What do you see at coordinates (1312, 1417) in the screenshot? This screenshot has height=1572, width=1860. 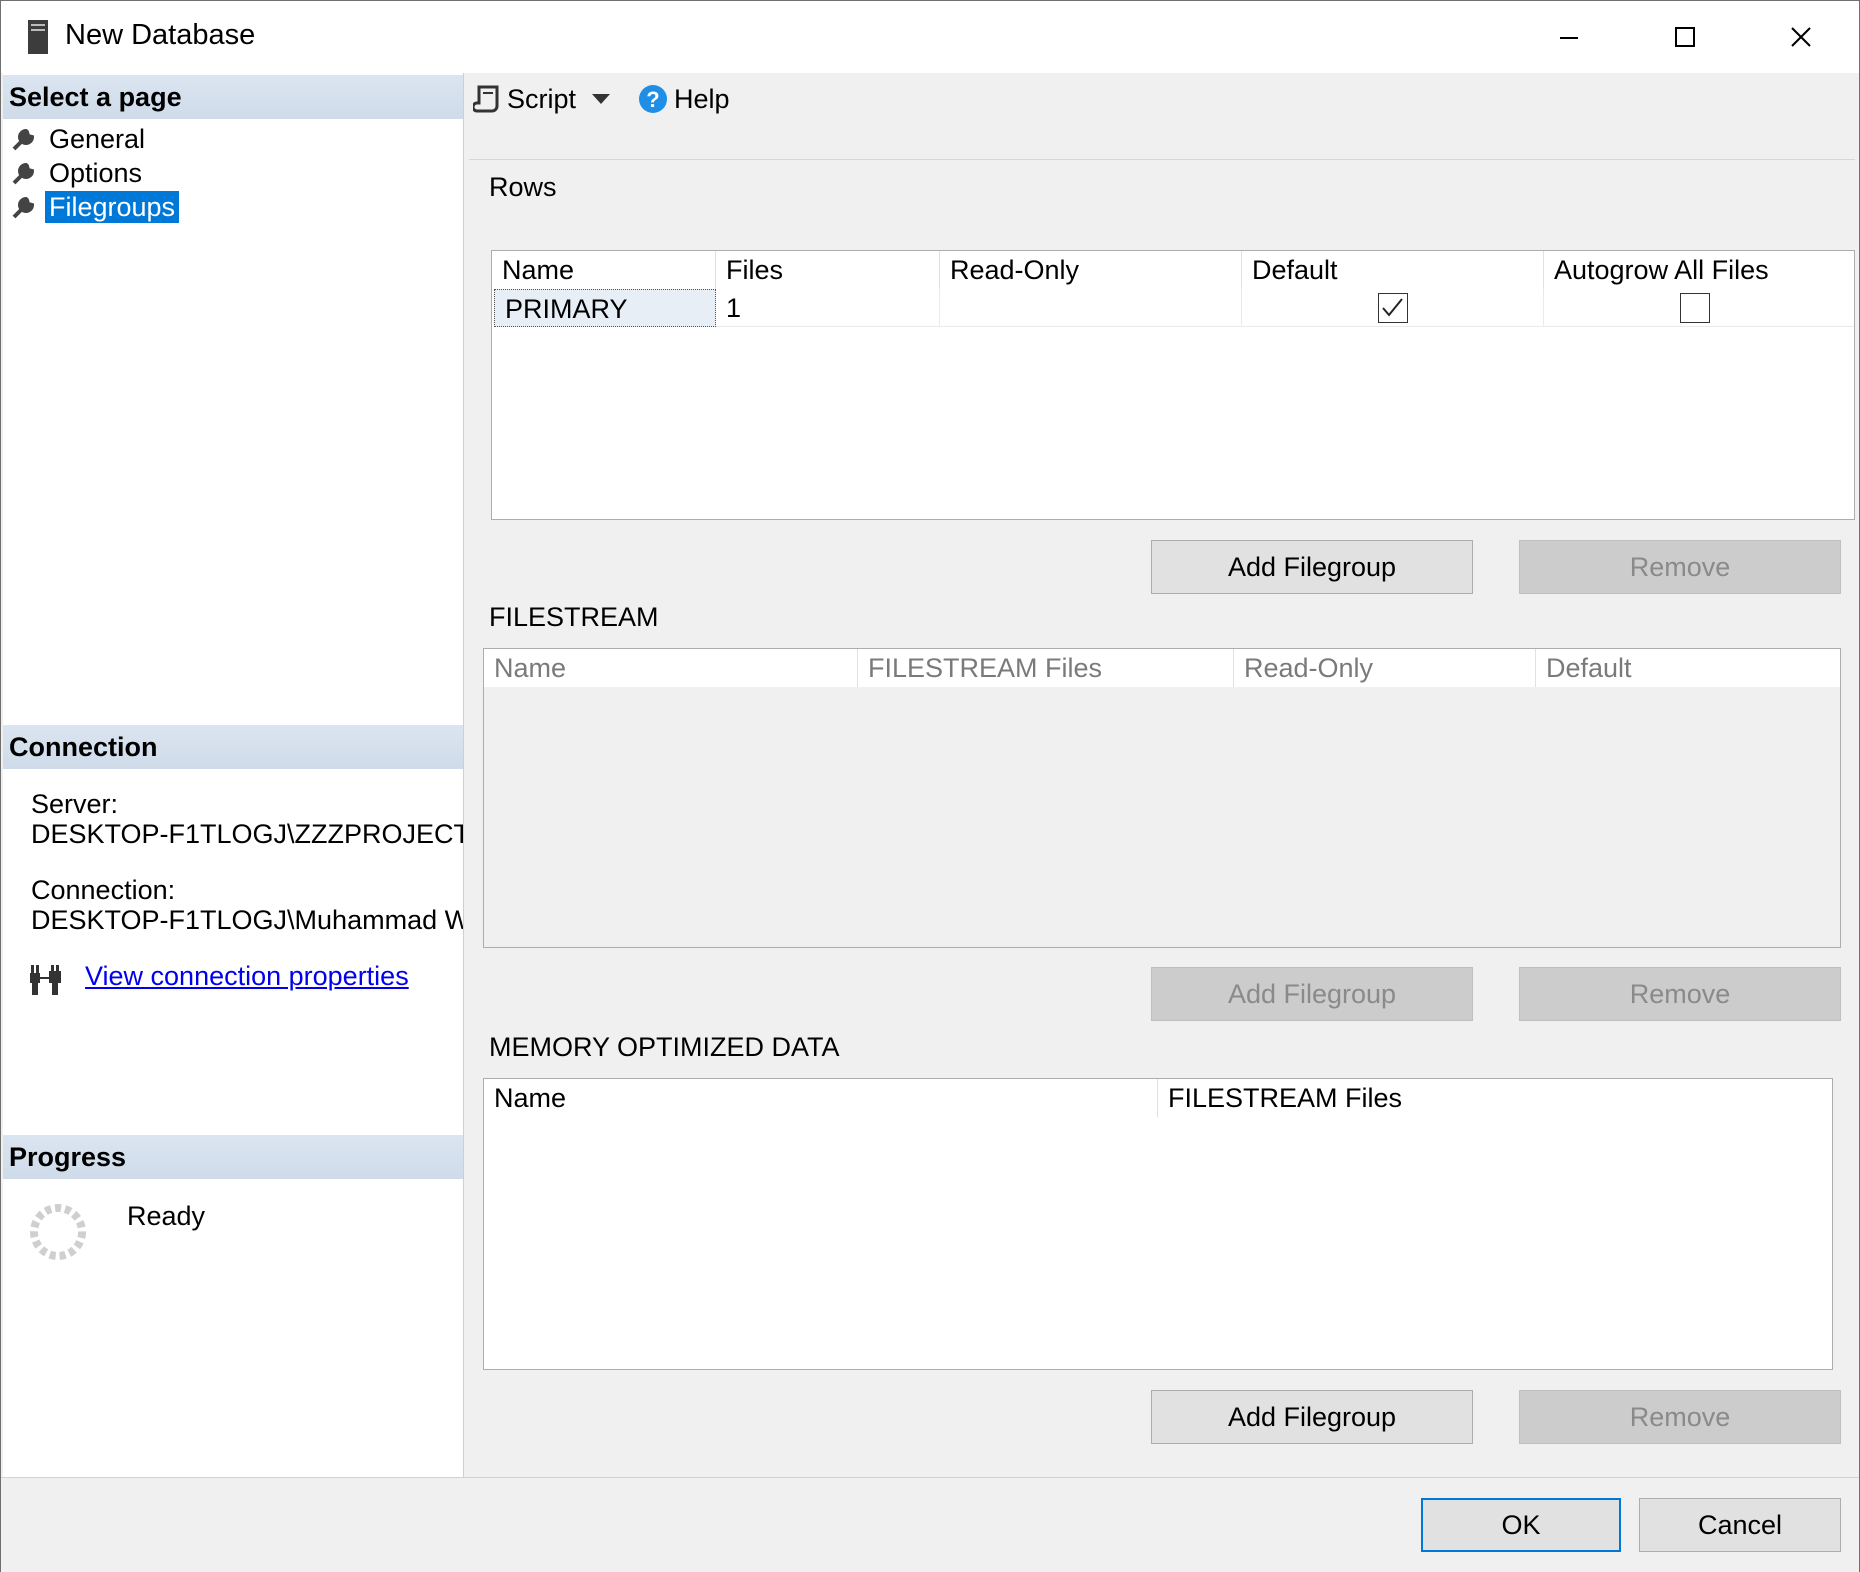 I see `memory-add-filegroup-button: Add Filegroup` at bounding box center [1312, 1417].